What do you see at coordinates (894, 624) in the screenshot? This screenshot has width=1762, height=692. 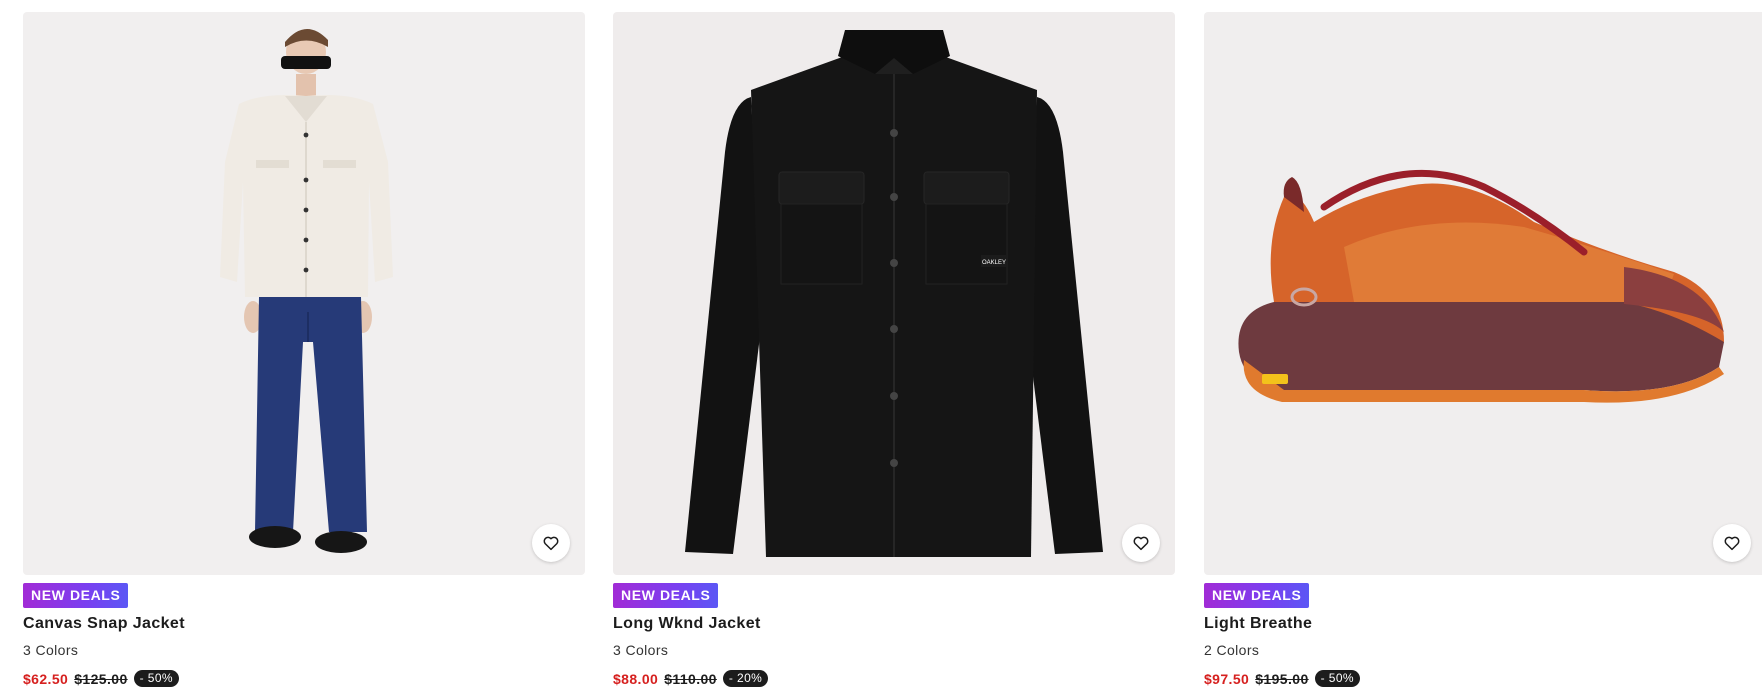 I see `product-name: Long Wknd Jacket` at bounding box center [894, 624].